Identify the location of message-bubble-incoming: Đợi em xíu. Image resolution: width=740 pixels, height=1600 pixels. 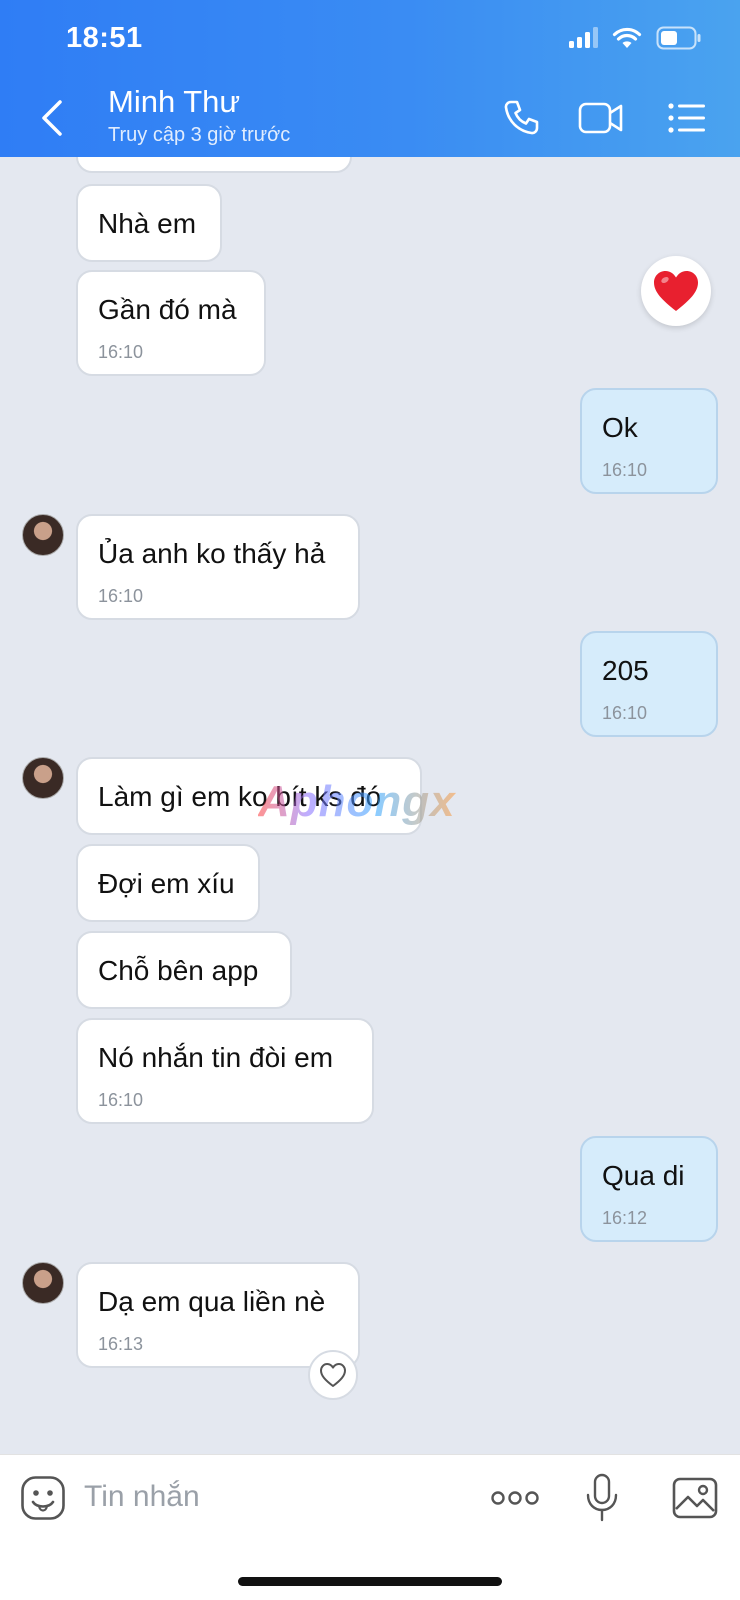
(168, 883).